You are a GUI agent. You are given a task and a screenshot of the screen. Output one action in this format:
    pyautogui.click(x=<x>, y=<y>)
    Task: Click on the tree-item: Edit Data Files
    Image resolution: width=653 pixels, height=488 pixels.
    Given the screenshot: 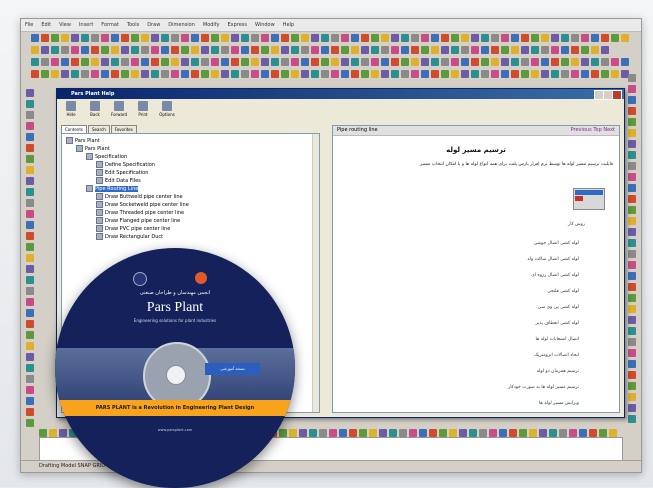 What is the action you would take?
    pyautogui.click(x=118, y=180)
    